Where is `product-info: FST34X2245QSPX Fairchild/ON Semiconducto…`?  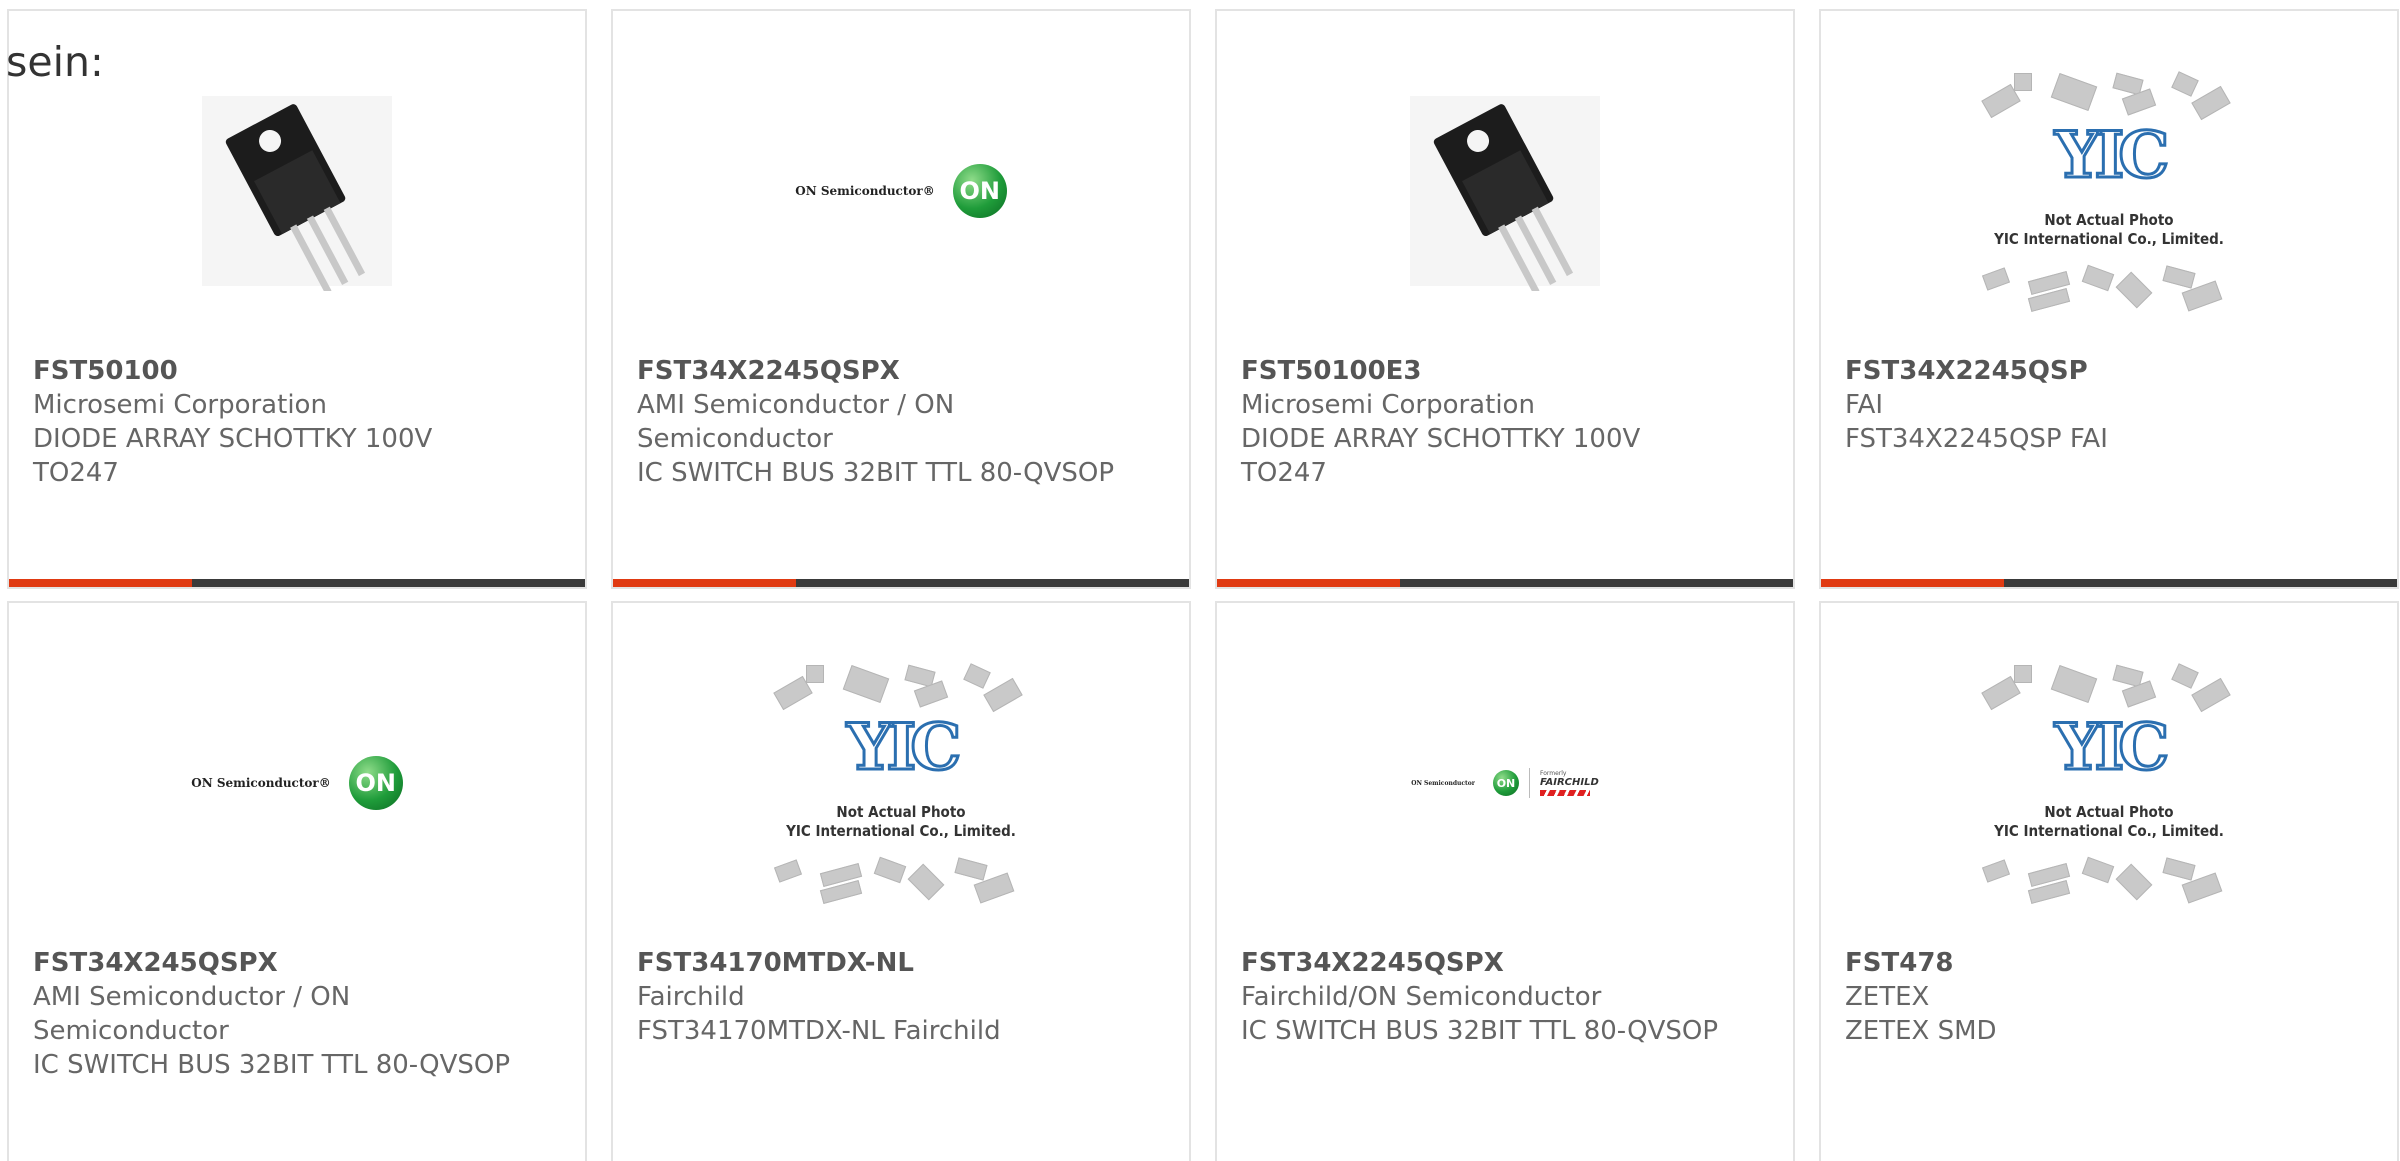 product-info: FST34X2245QSPX Fairchild/ON Semiconducto… is located at coordinates (1487, 997).